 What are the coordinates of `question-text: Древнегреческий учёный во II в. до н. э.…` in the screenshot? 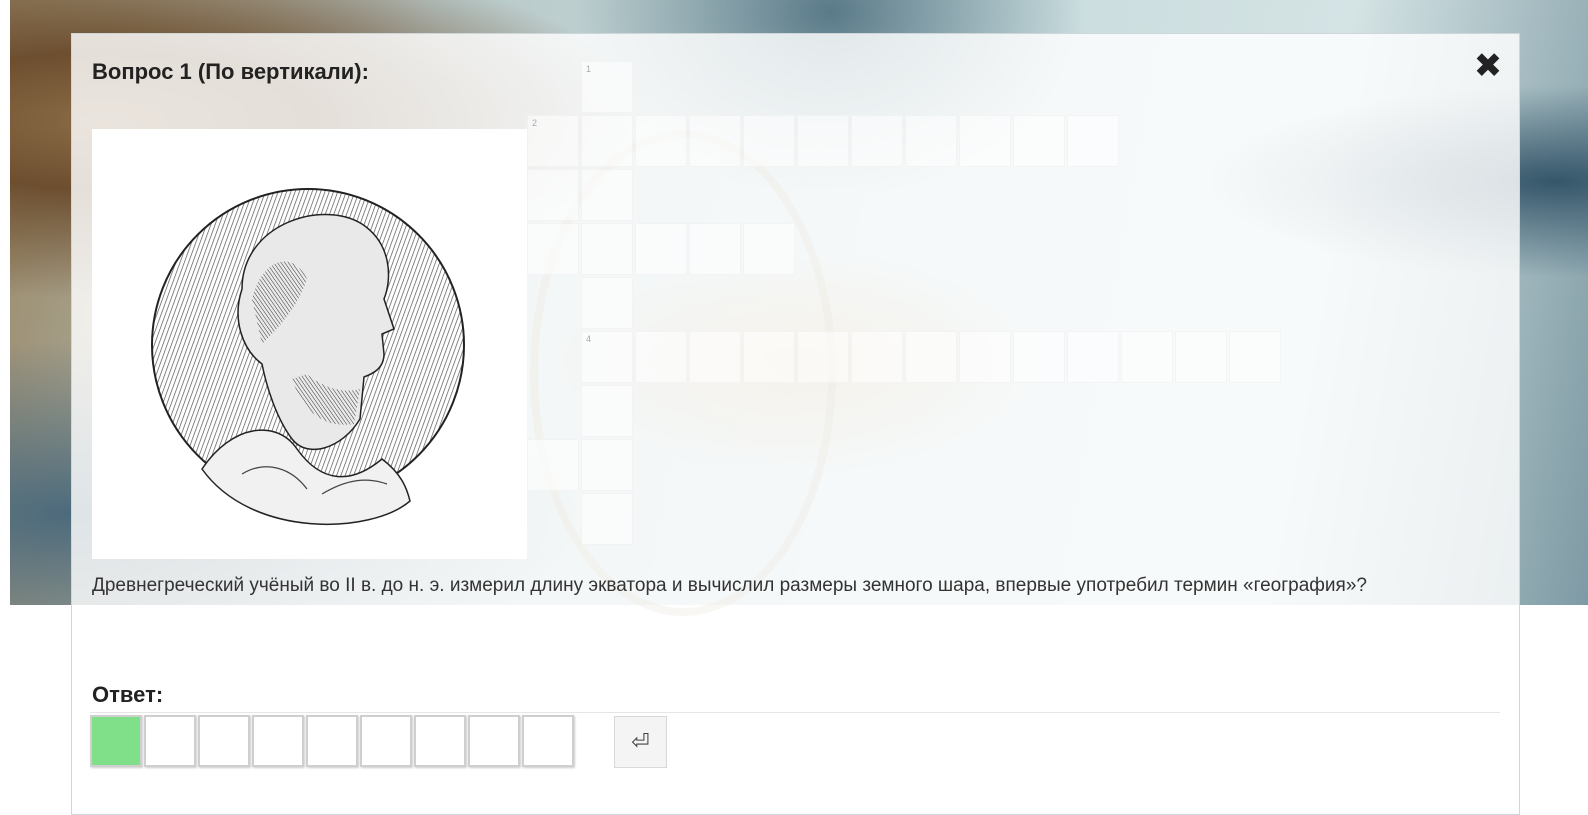 It's located at (729, 585).